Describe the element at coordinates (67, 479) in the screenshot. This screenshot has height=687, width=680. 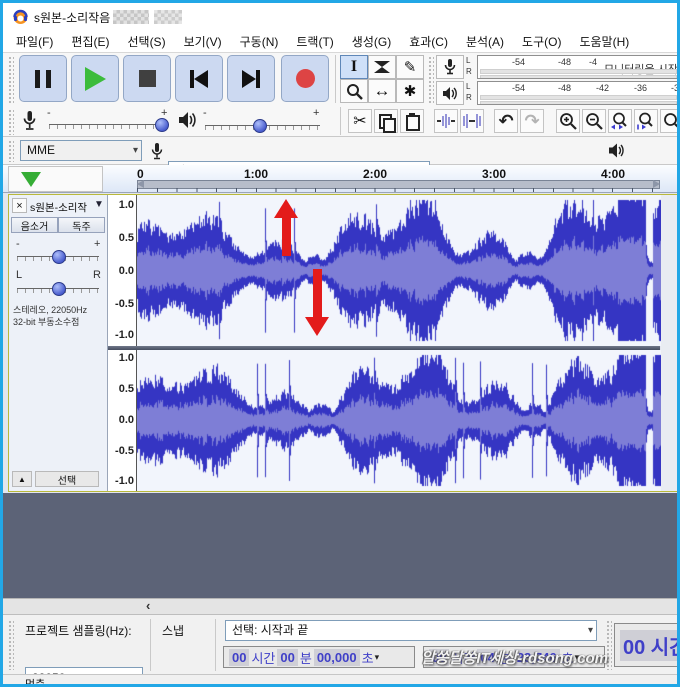
I see `track-select-button: 선택` at that location.